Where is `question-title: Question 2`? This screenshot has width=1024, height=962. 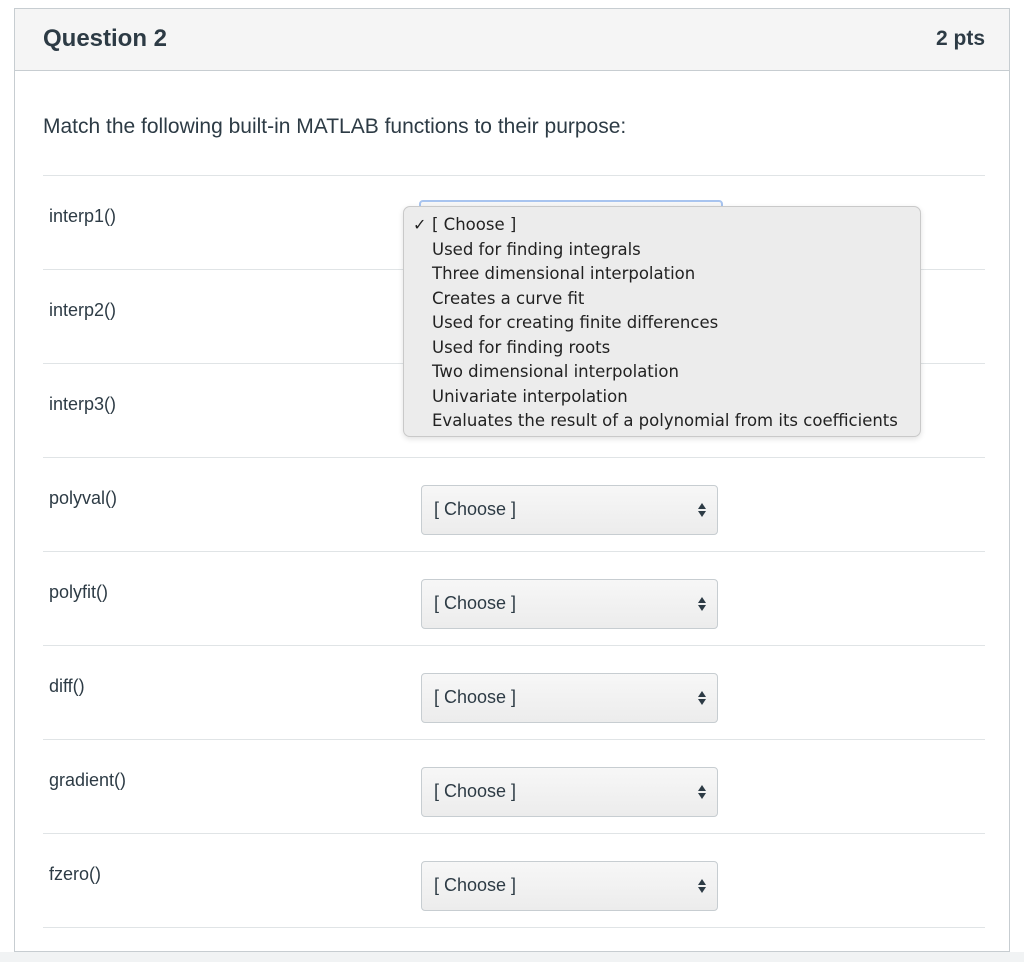 question-title: Question 2 is located at coordinates (105, 38).